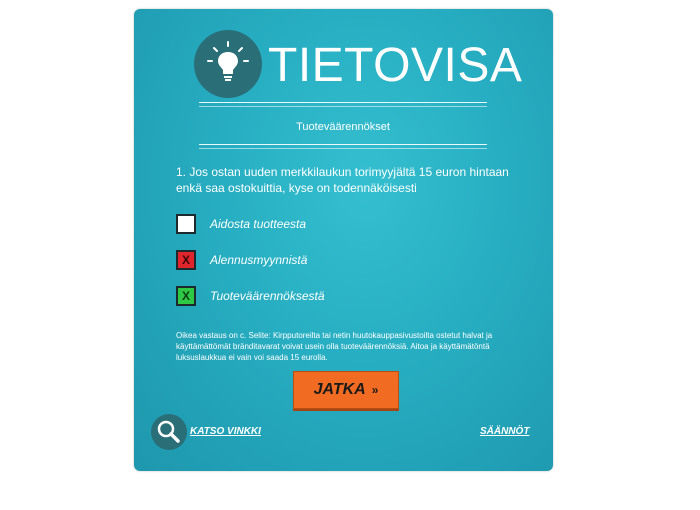  What do you see at coordinates (375, 390) in the screenshot?
I see `chevron-right-icon: »` at bounding box center [375, 390].